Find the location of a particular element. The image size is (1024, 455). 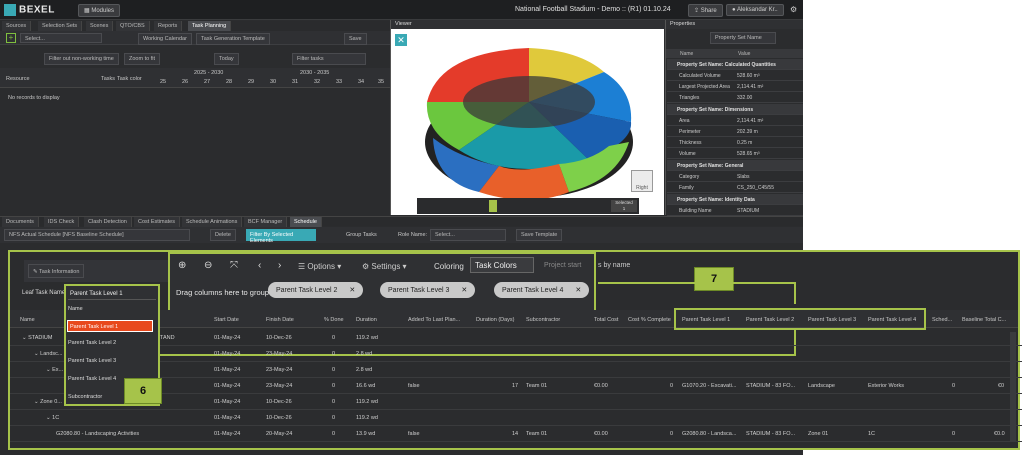

sort-by-name: s by name is located at coordinates (614, 265).